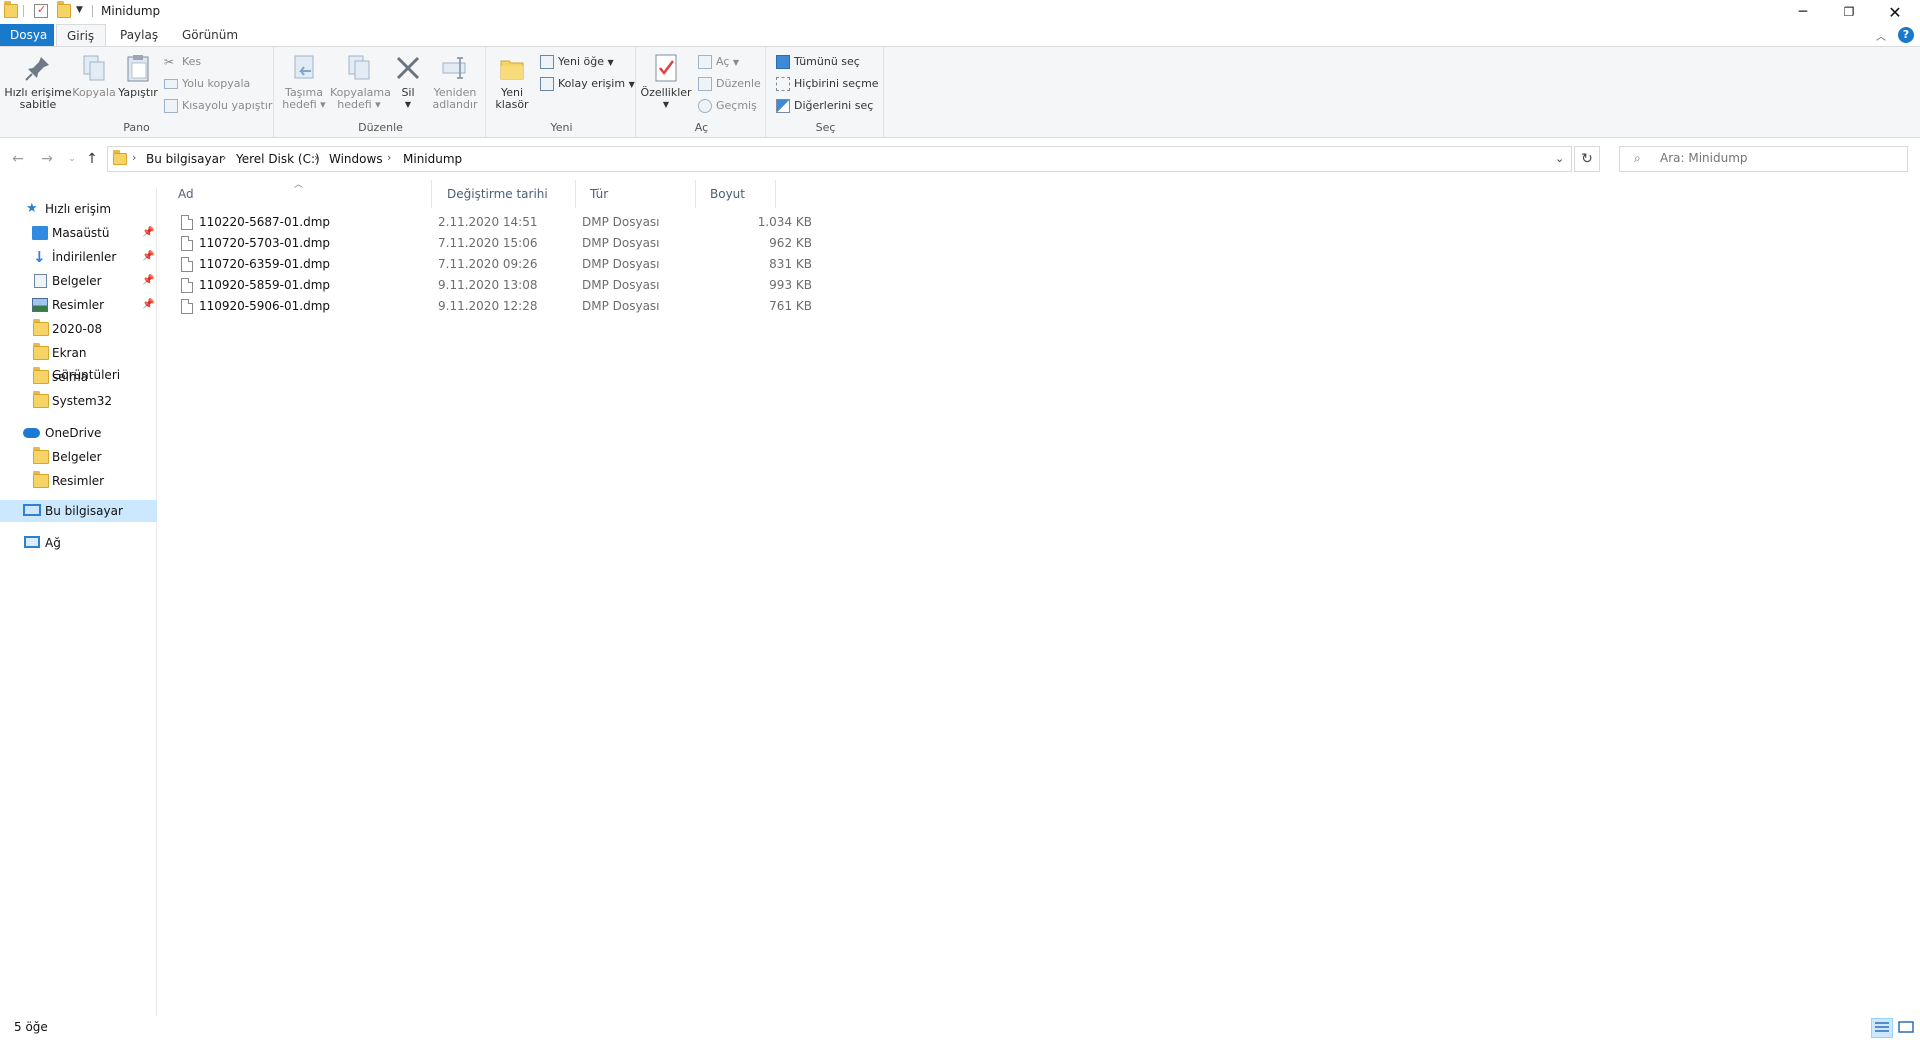  What do you see at coordinates (148, 256) in the screenshot?
I see `pin-icon: 📌` at bounding box center [148, 256].